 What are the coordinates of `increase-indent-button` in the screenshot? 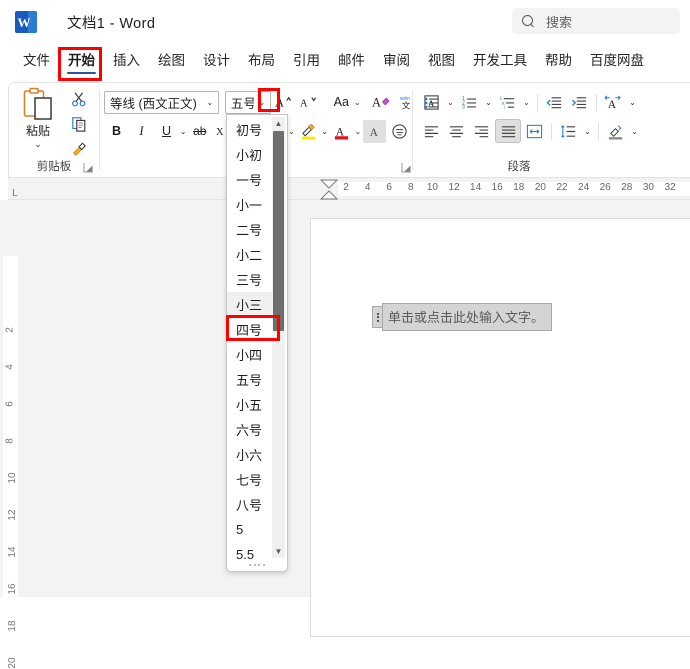 It's located at (579, 102).